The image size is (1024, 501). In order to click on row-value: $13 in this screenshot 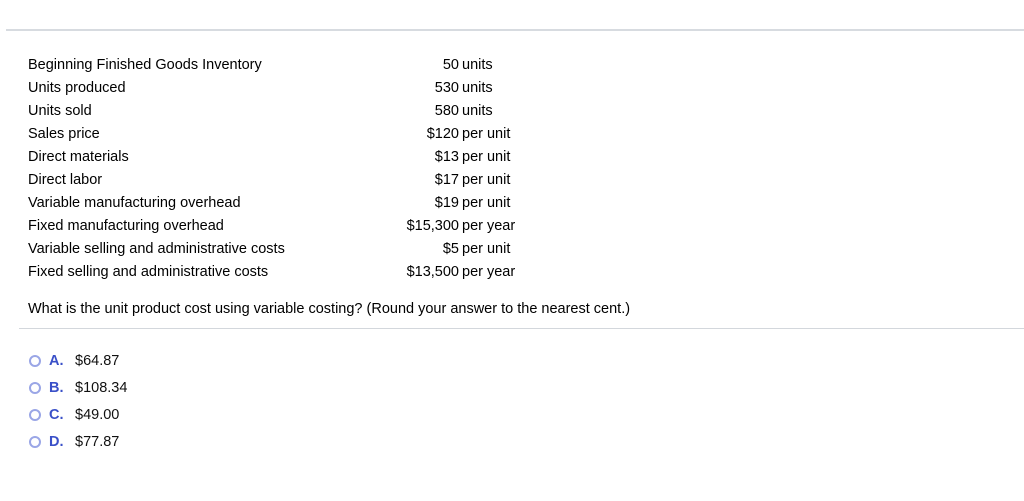, I will do `click(446, 157)`.